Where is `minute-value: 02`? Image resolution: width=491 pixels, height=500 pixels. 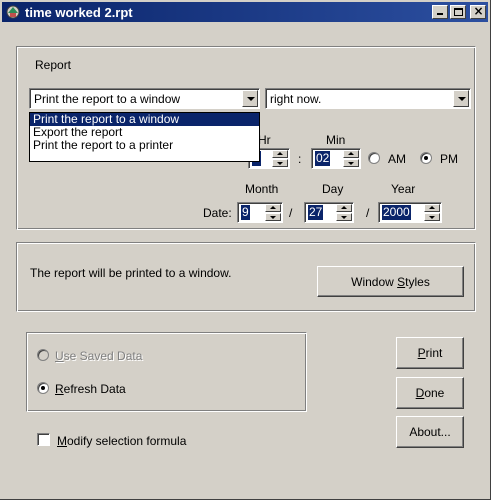
minute-value: 02 is located at coordinates (323, 158).